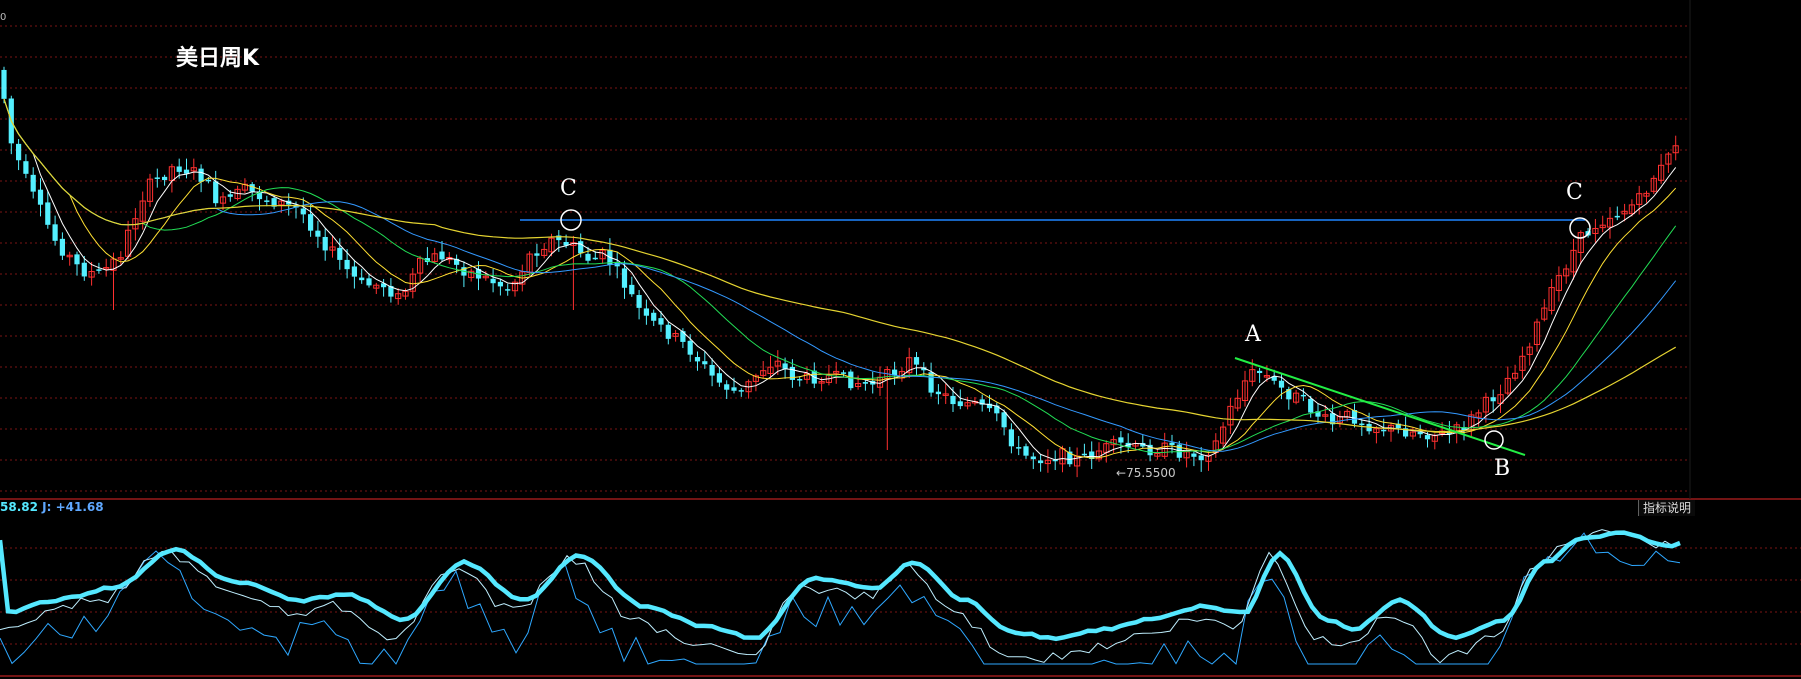  What do you see at coordinates (1253, 334) in the screenshot?
I see `annotation-a: A` at bounding box center [1253, 334].